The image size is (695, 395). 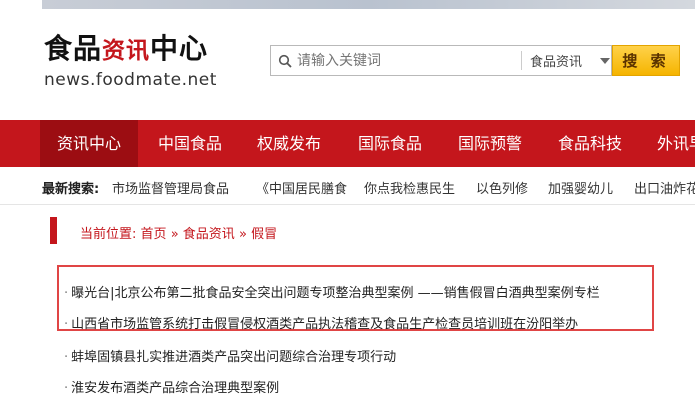 I want to click on chevron-down-icon, so click(x=605, y=60).